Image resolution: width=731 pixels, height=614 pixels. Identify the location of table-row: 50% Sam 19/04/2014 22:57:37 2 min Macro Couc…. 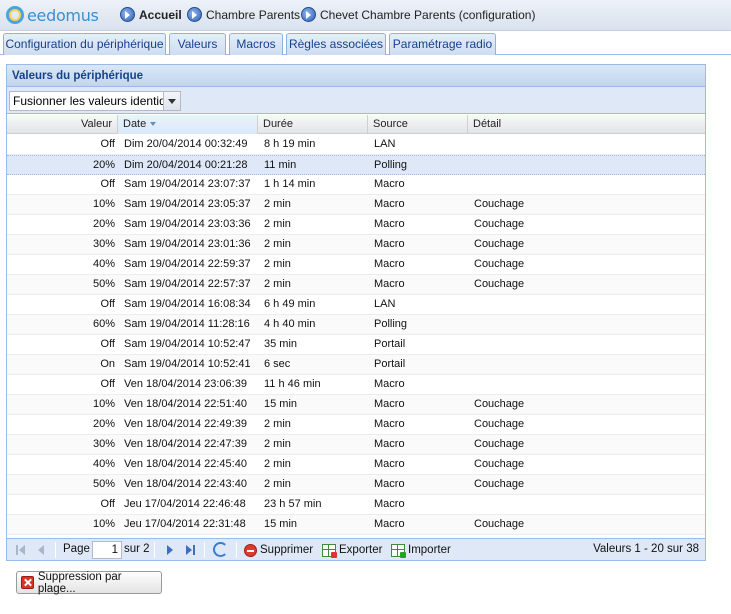
(356, 285).